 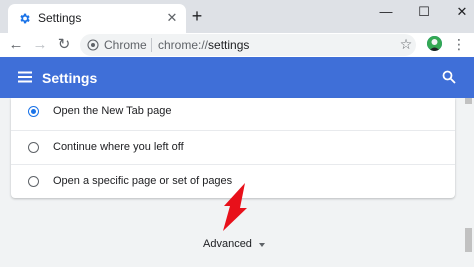 I want to click on search-icon, so click(x=449, y=77).